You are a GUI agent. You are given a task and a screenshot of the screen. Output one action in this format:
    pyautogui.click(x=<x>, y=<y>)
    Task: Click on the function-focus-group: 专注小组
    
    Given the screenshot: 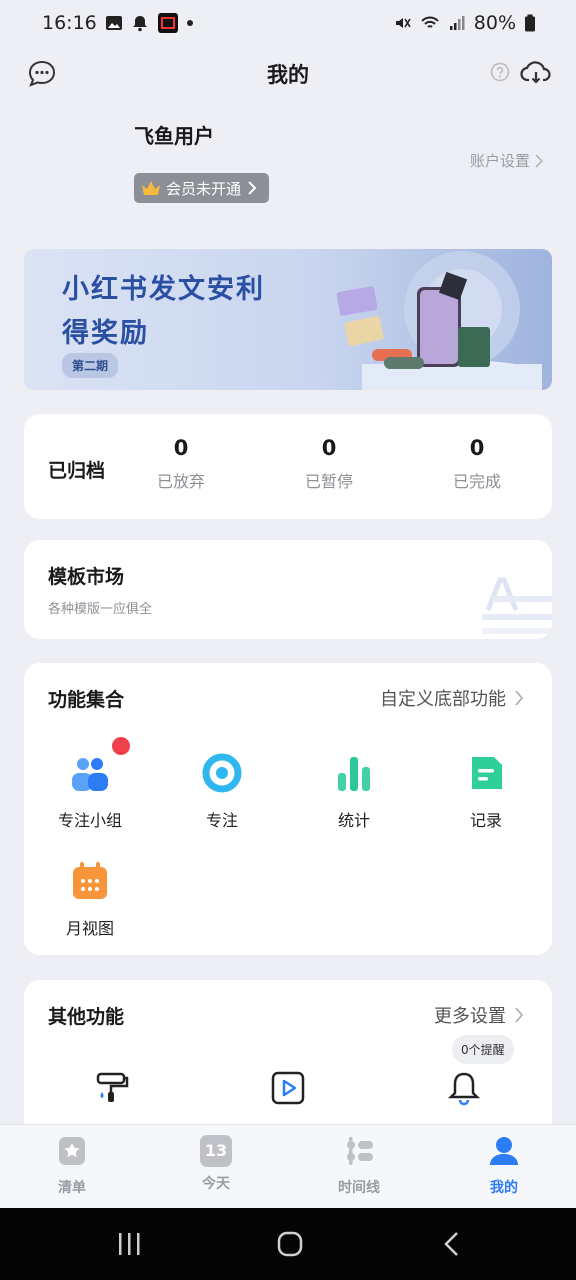 What is the action you would take?
    pyautogui.click(x=90, y=784)
    